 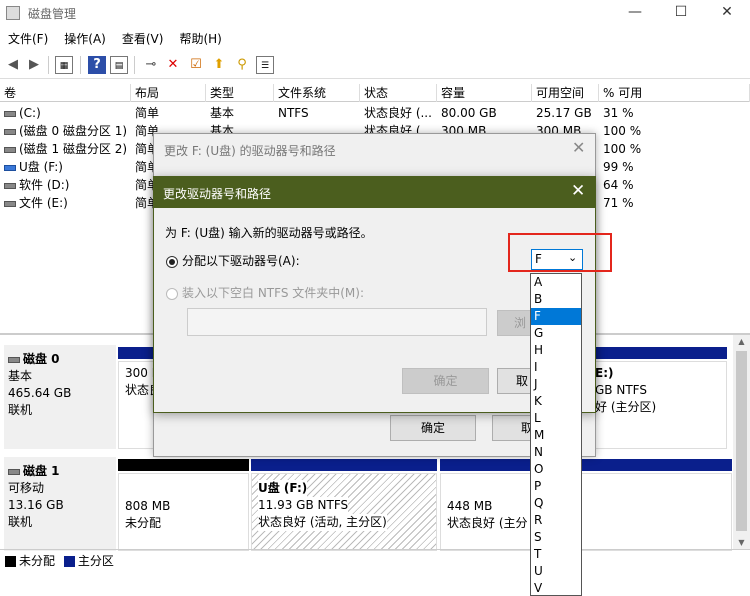 I want to click on disk0-label: 磁盘 0 基本 465.64 GB 联机, so click(x=60, y=397).